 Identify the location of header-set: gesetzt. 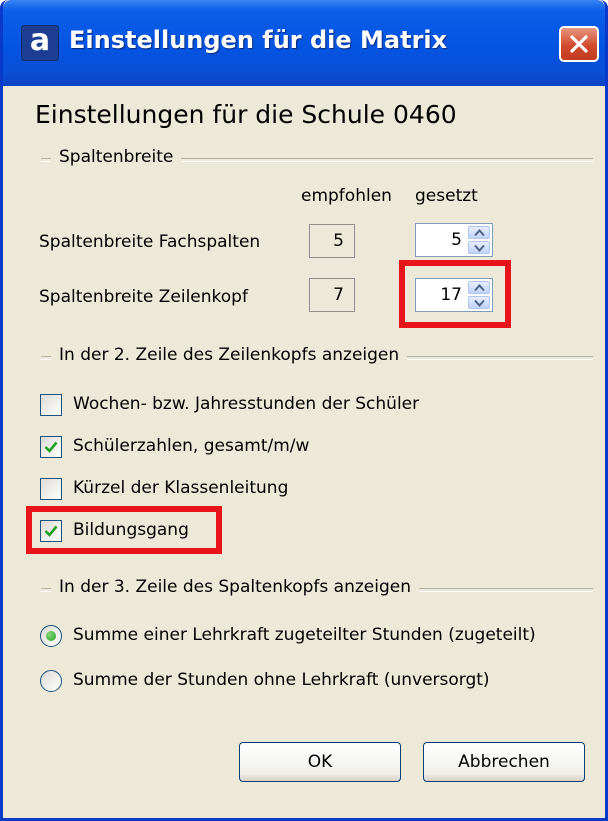
(446, 196).